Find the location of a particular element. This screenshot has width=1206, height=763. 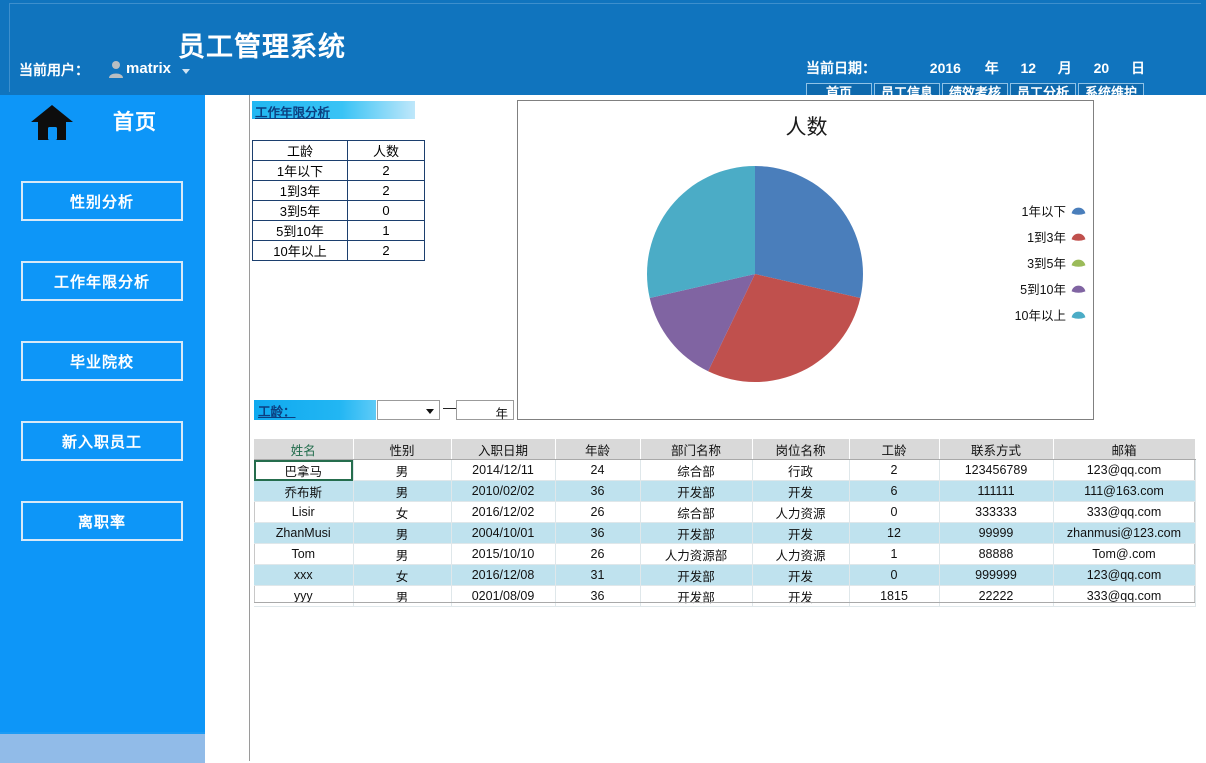

current-user-name: matrix is located at coordinates (148, 68).